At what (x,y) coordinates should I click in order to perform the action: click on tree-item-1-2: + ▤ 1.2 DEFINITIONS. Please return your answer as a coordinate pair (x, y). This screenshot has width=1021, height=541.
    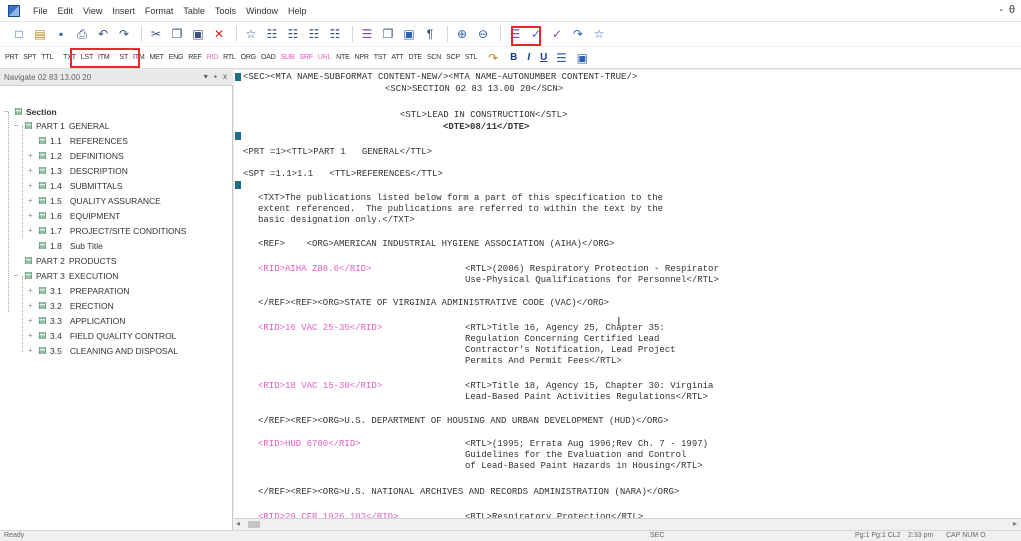
    Looking at the image, I should click on (76, 155).